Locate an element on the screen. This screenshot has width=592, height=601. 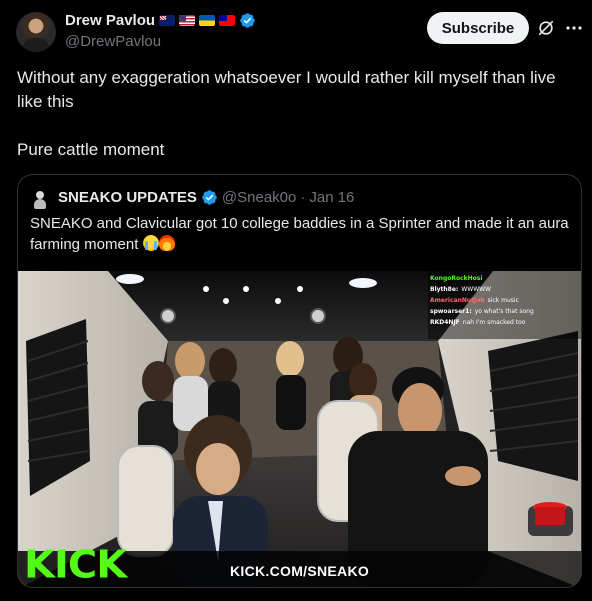
quoted-post-header: SNEAKO UPDATES @Sneak0o · Jan 16 is located at coordinates (206, 197).